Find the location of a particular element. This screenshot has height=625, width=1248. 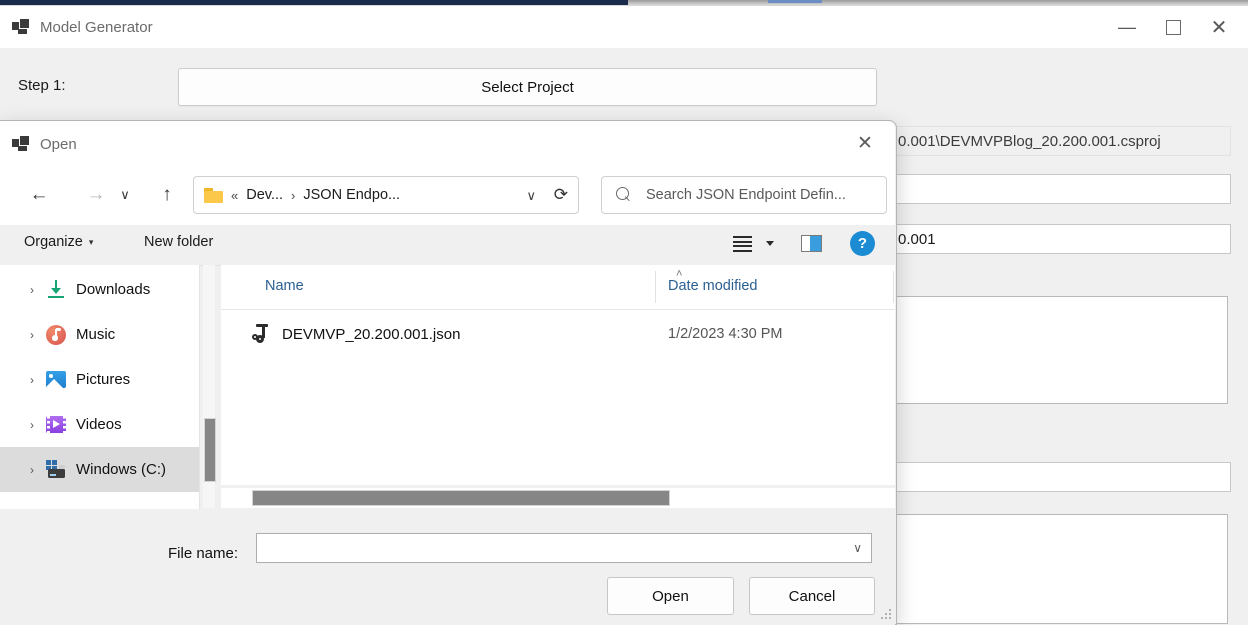

search-icon is located at coordinates (624, 195).